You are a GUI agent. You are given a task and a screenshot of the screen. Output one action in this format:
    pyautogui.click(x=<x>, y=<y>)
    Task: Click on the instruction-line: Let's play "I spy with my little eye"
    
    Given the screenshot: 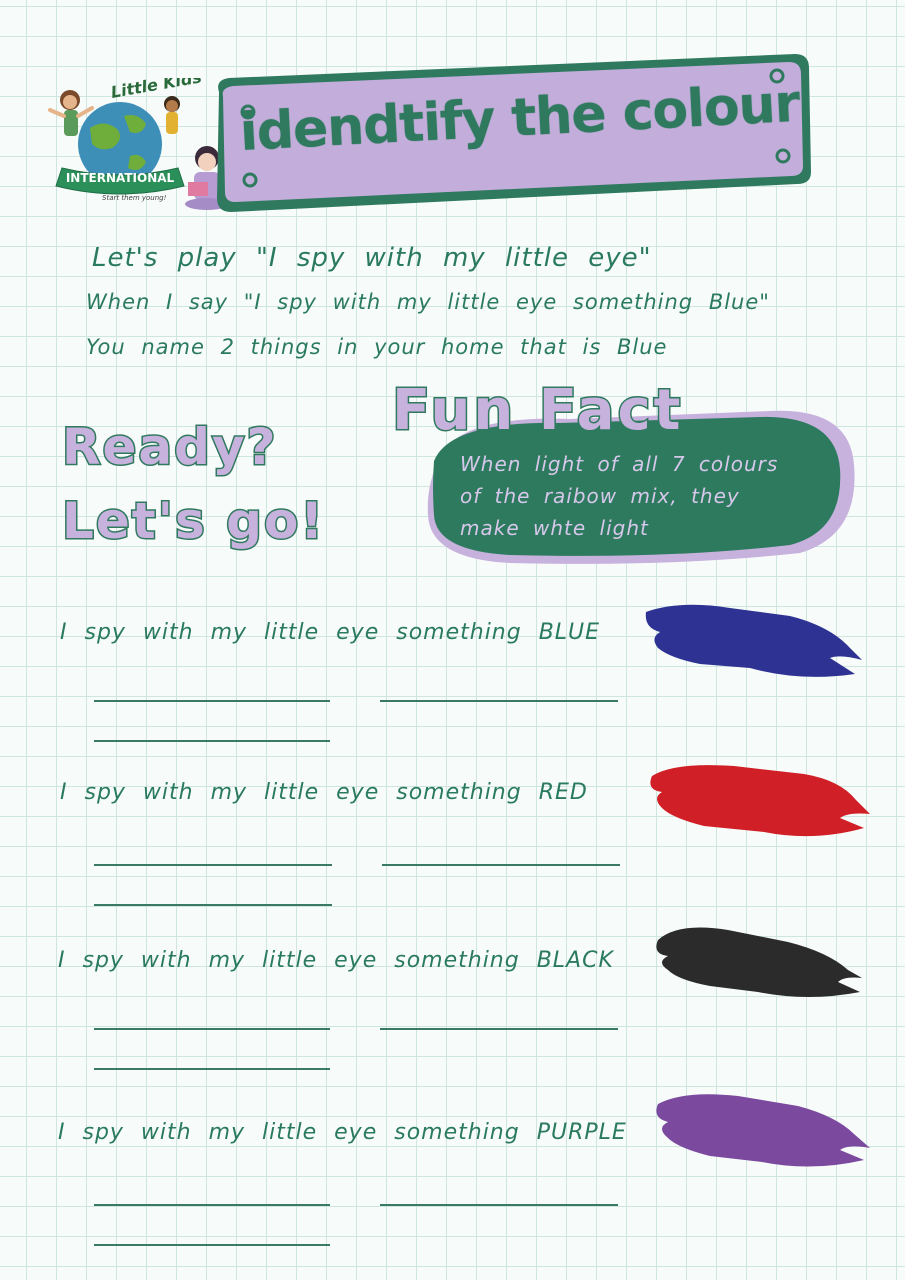 What is the action you would take?
    pyautogui.click(x=372, y=258)
    